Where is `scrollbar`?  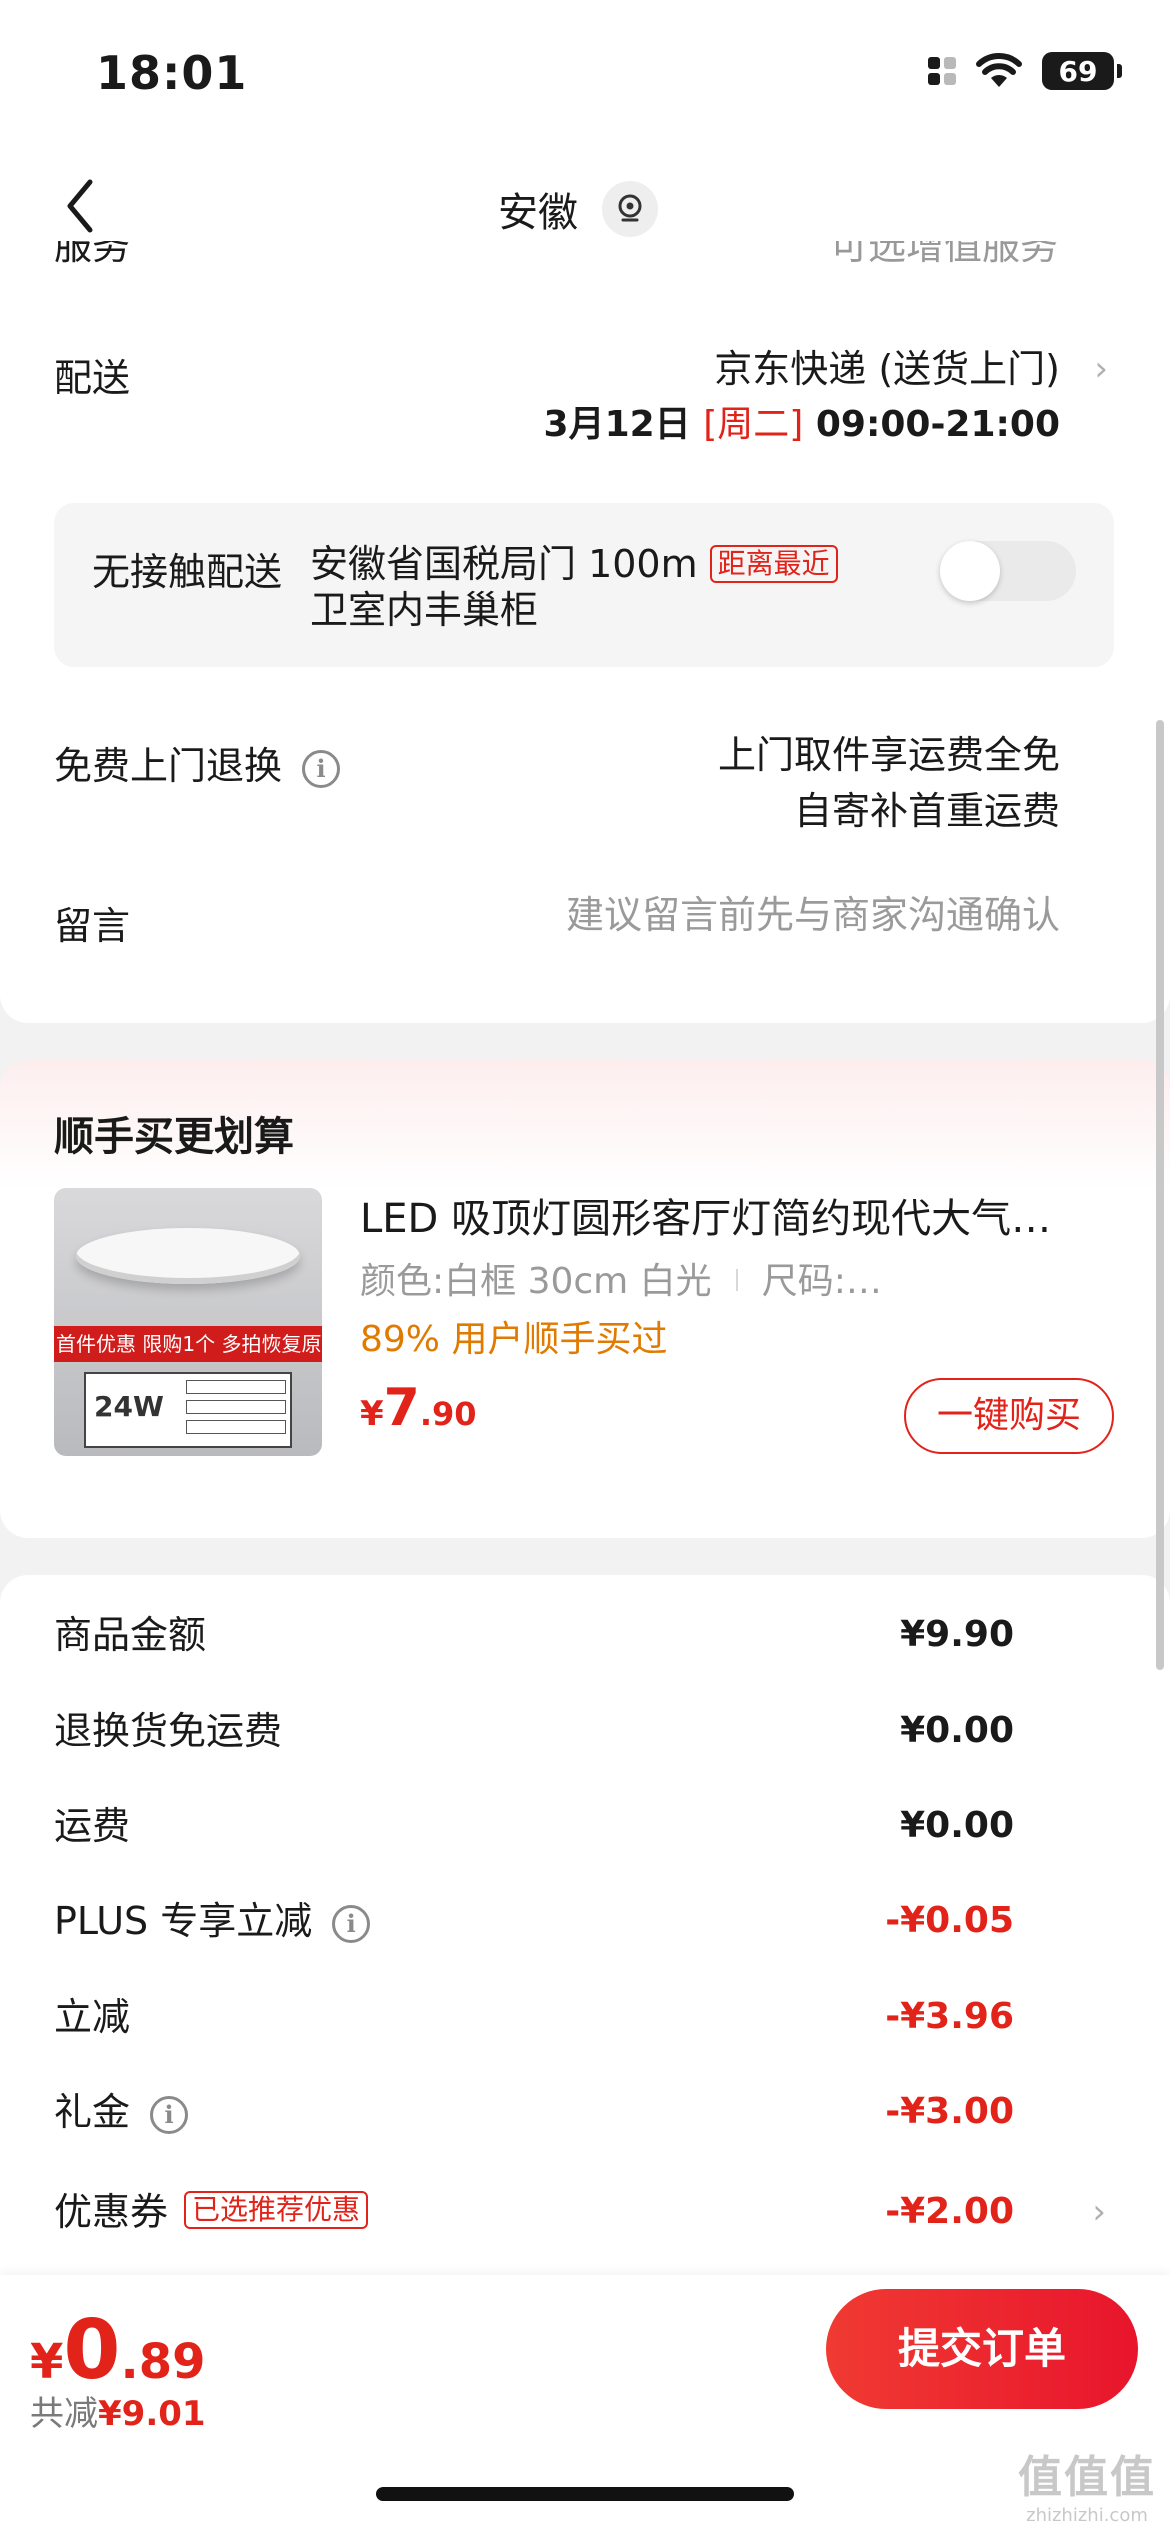 scrollbar is located at coordinates (1160, 1195).